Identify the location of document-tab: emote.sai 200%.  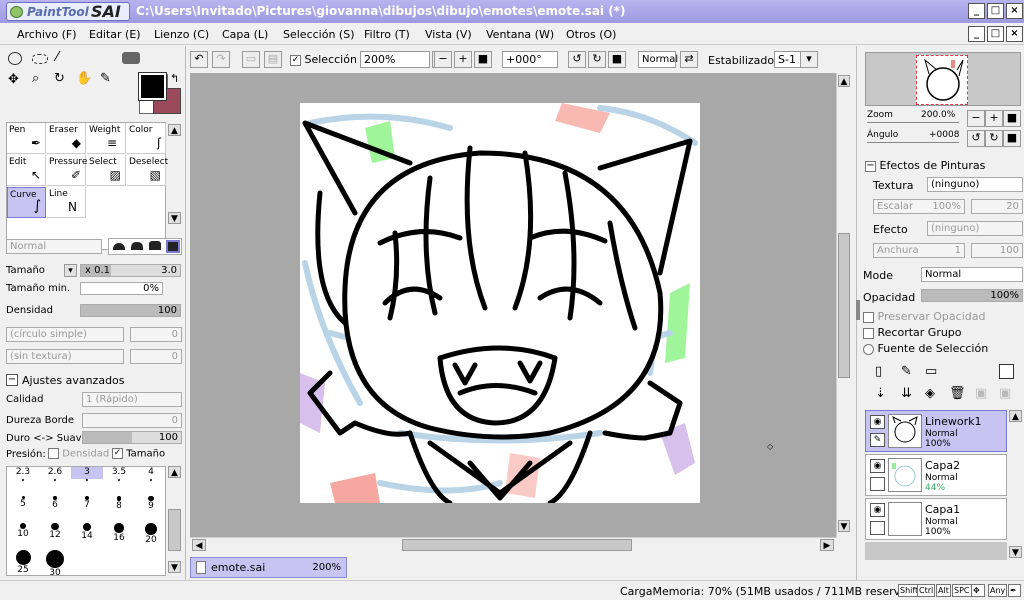
(268, 567).